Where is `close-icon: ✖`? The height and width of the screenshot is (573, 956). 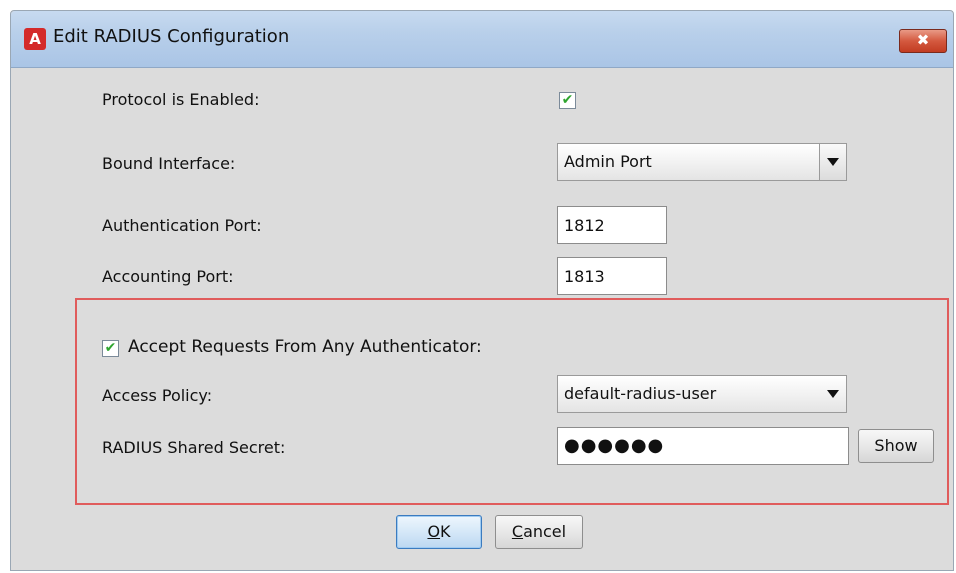 close-icon: ✖ is located at coordinates (923, 40).